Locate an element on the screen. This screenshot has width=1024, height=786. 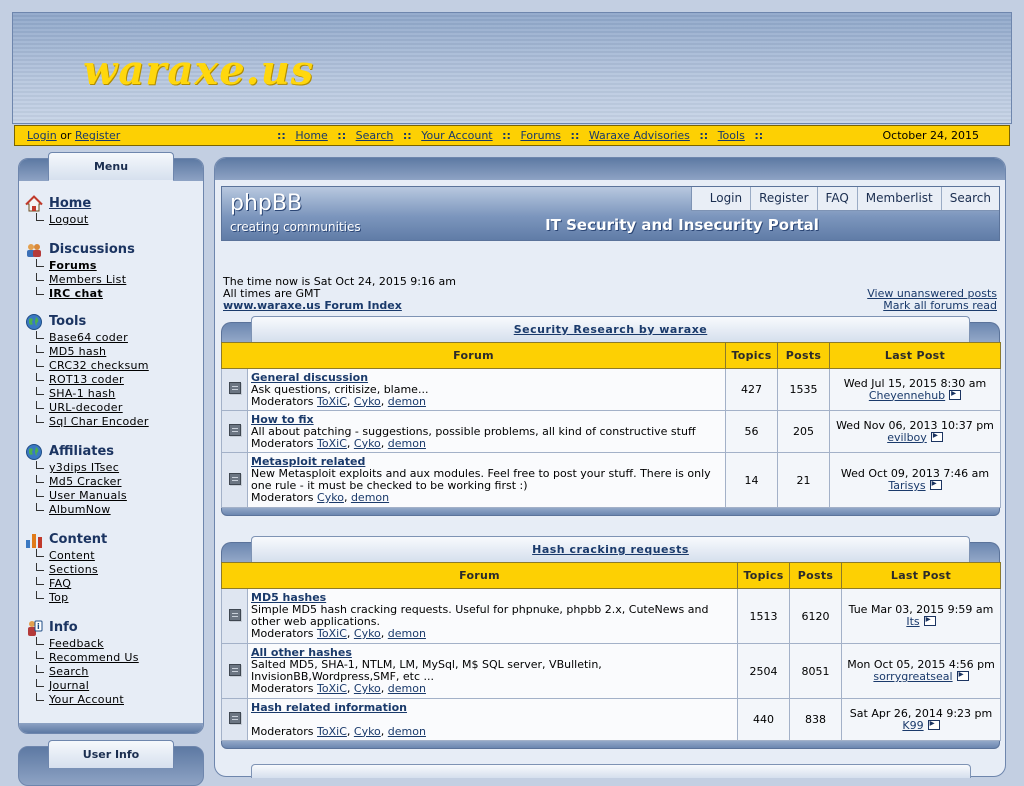
nav-search-link: Search is located at coordinates (375, 135).